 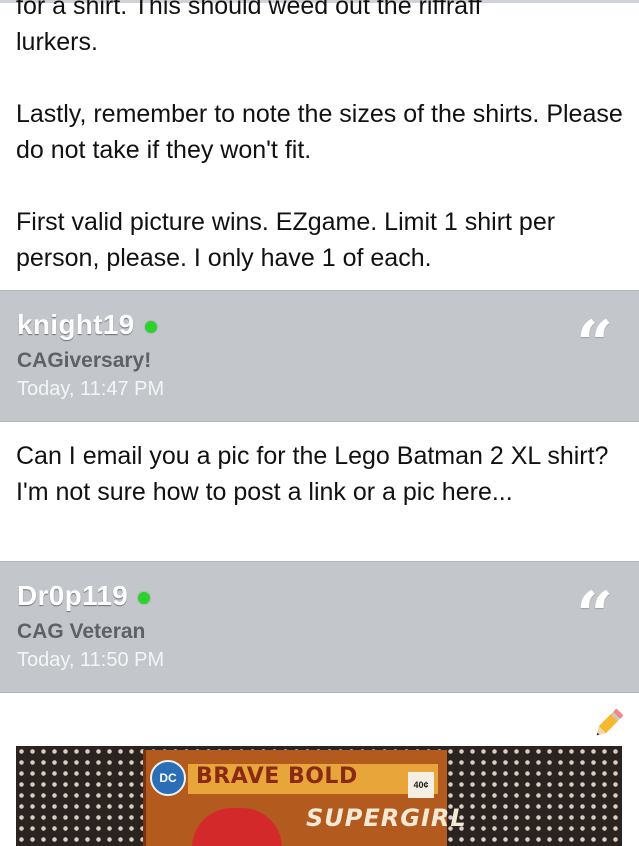 What do you see at coordinates (91, 660) in the screenshot?
I see `post-timestamp: Today, 11:50 PM` at bounding box center [91, 660].